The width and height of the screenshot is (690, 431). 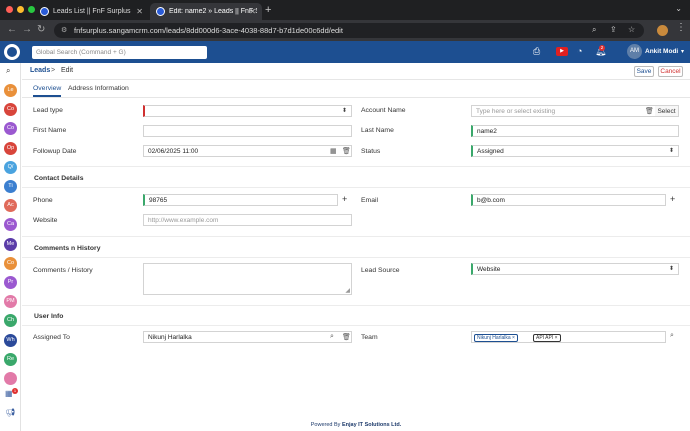 I want to click on comments-history-label: Comments / History, so click(x=63, y=270).